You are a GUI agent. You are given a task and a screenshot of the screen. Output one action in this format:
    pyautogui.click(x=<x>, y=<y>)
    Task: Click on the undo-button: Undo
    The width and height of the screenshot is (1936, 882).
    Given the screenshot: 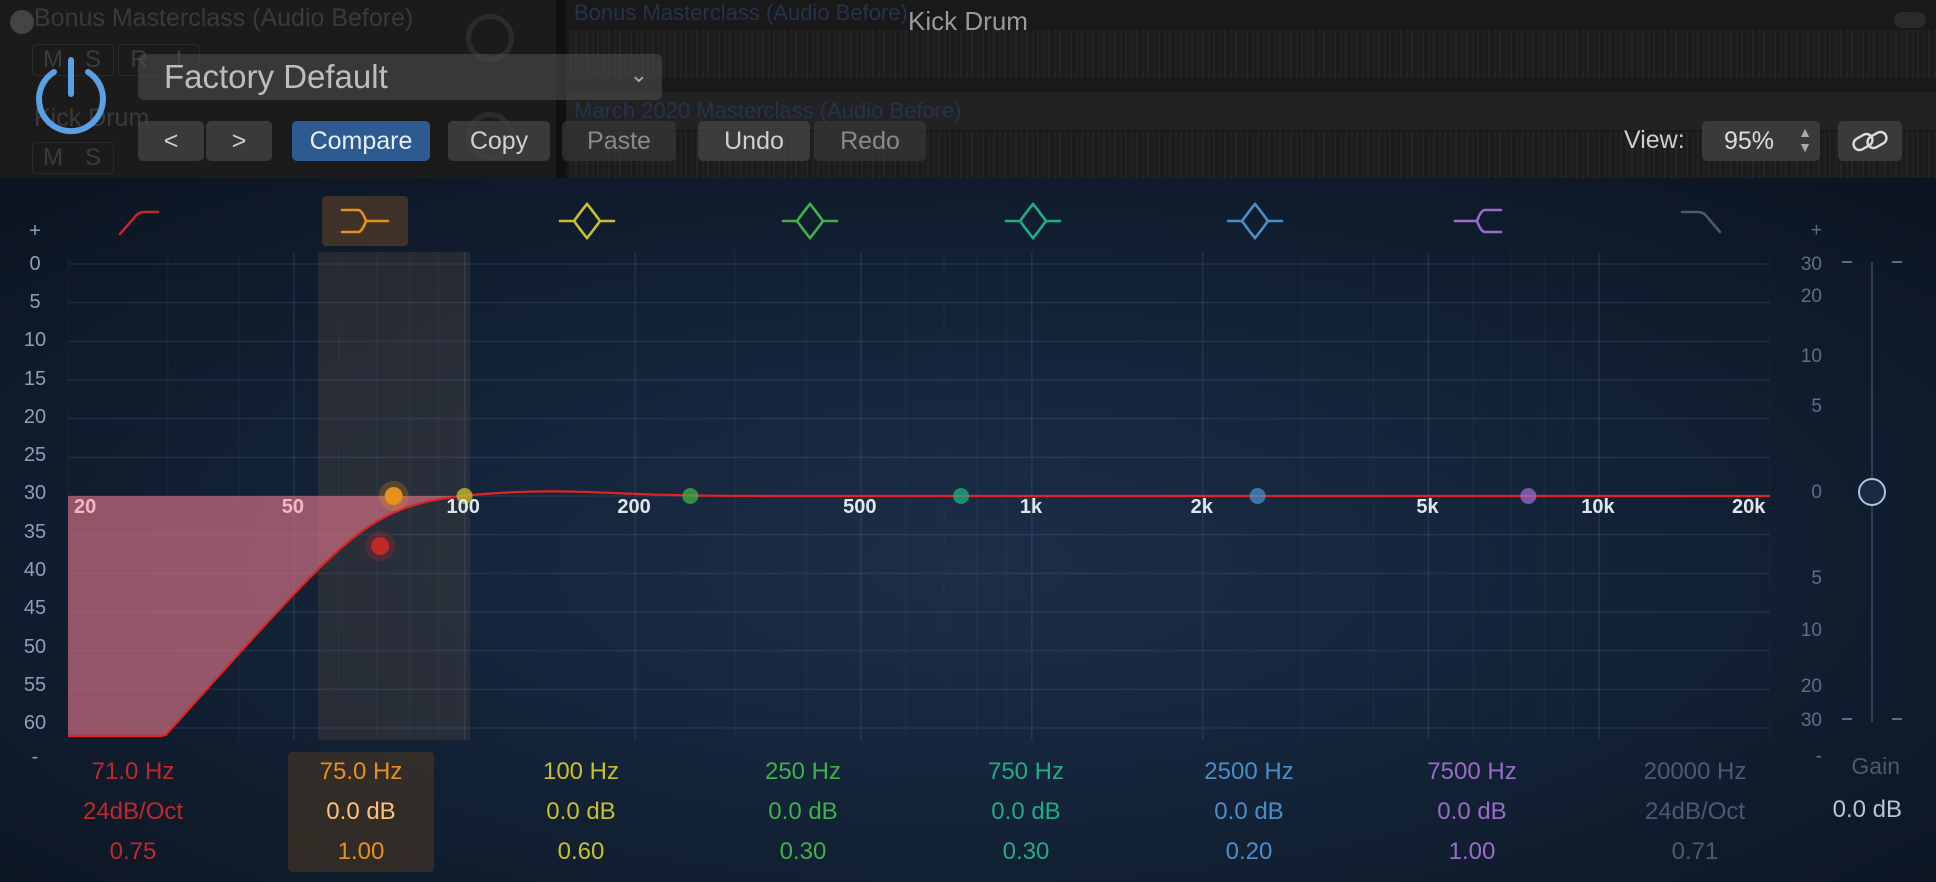 What is the action you would take?
    pyautogui.click(x=754, y=141)
    